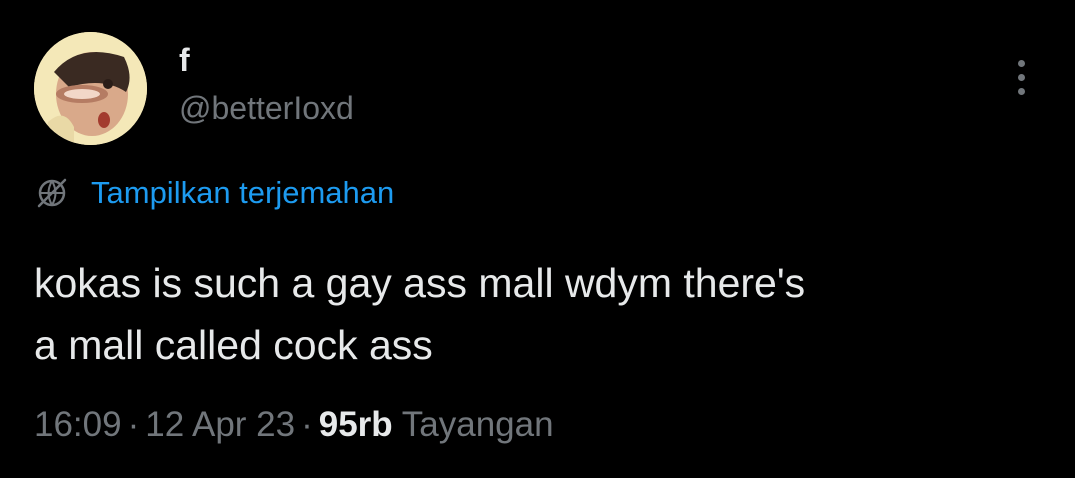 The height and width of the screenshot is (478, 1075). I want to click on translate-button: Tampilkan terjemahan, so click(214, 193).